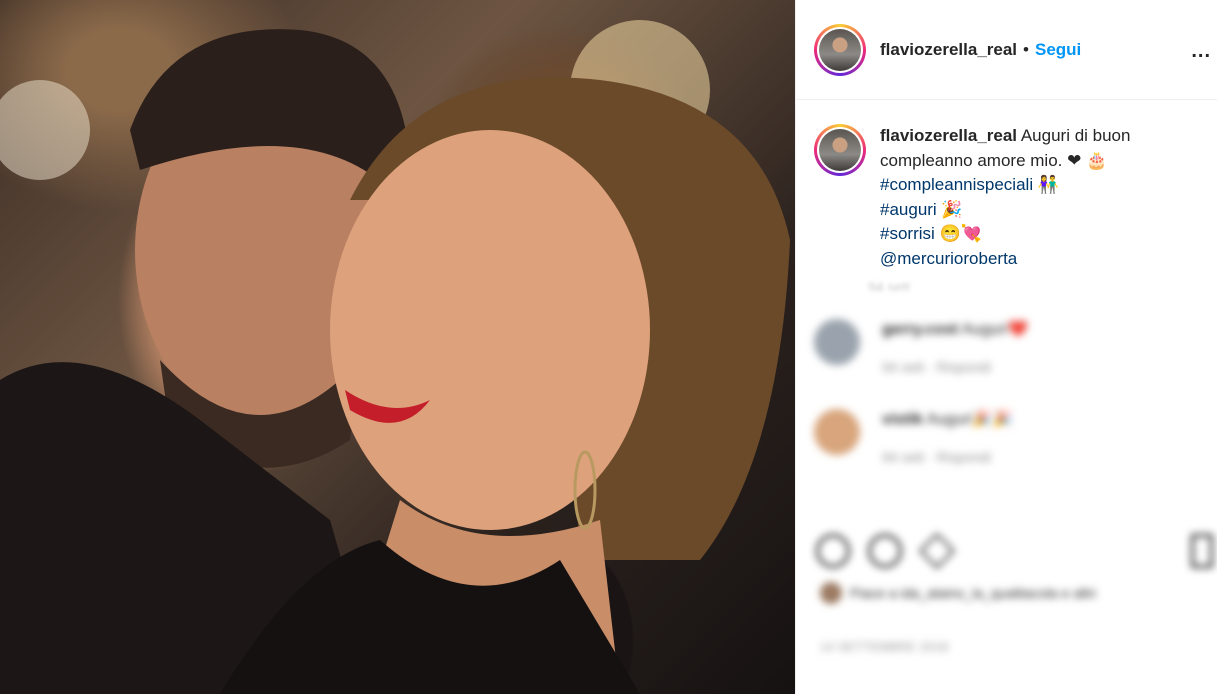 This screenshot has width=1217, height=694. Describe the element at coordinates (1039, 185) in the screenshot. I see `hashtag-compleannispeciali: #compleannispeciali 👫` at that location.